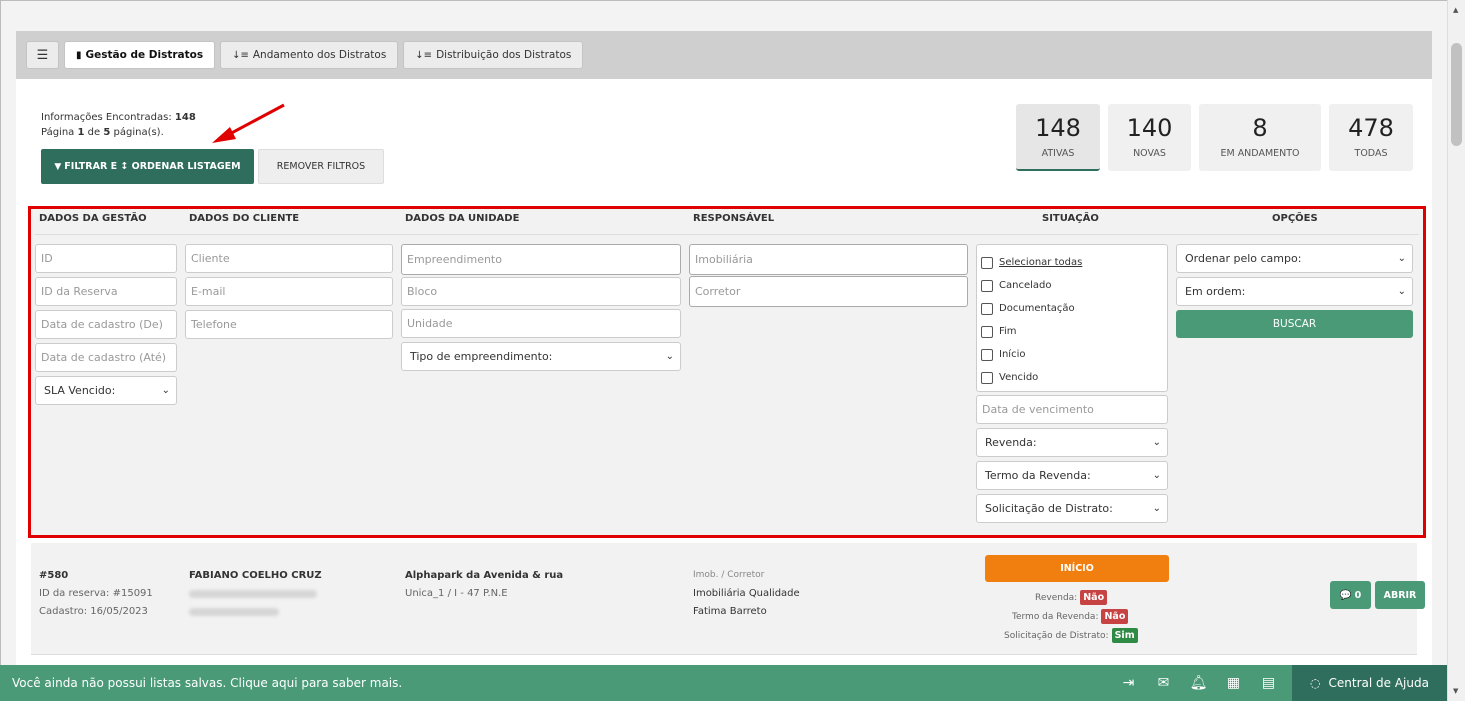 The image size is (1465, 701). Describe the element at coordinates (1295, 218) in the screenshot. I see `header-opcoes: OPÇÕES` at that location.